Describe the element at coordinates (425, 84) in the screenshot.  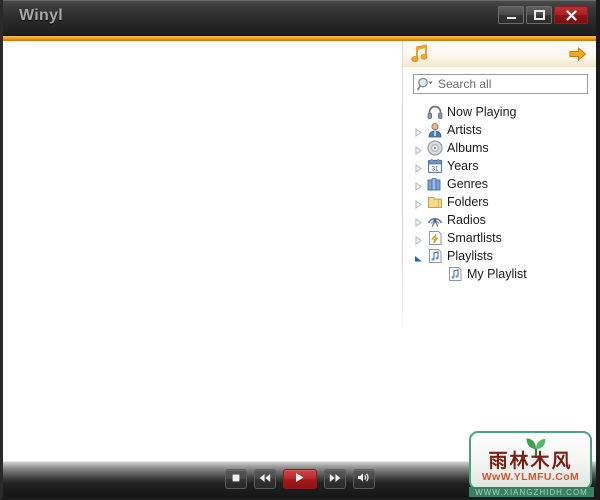
I see `search-magnifier-icon` at that location.